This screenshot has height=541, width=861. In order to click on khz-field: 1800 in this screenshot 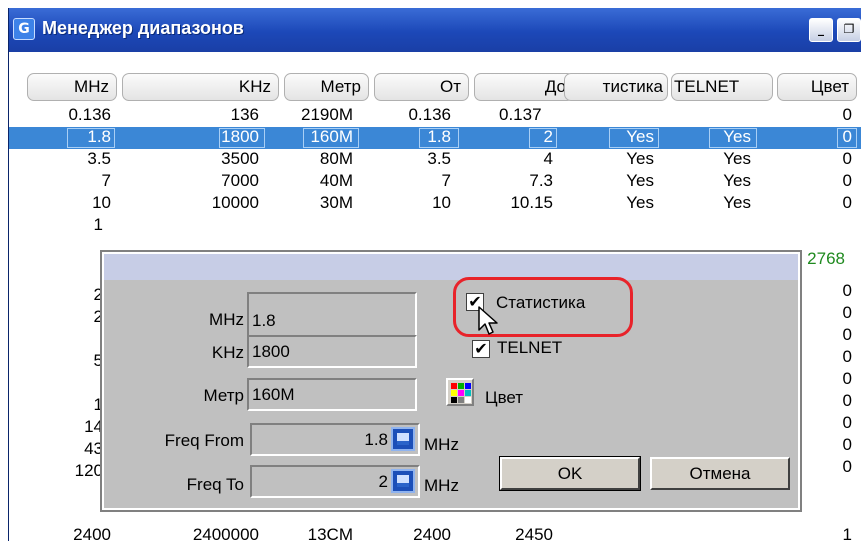, I will do `click(332, 351)`.